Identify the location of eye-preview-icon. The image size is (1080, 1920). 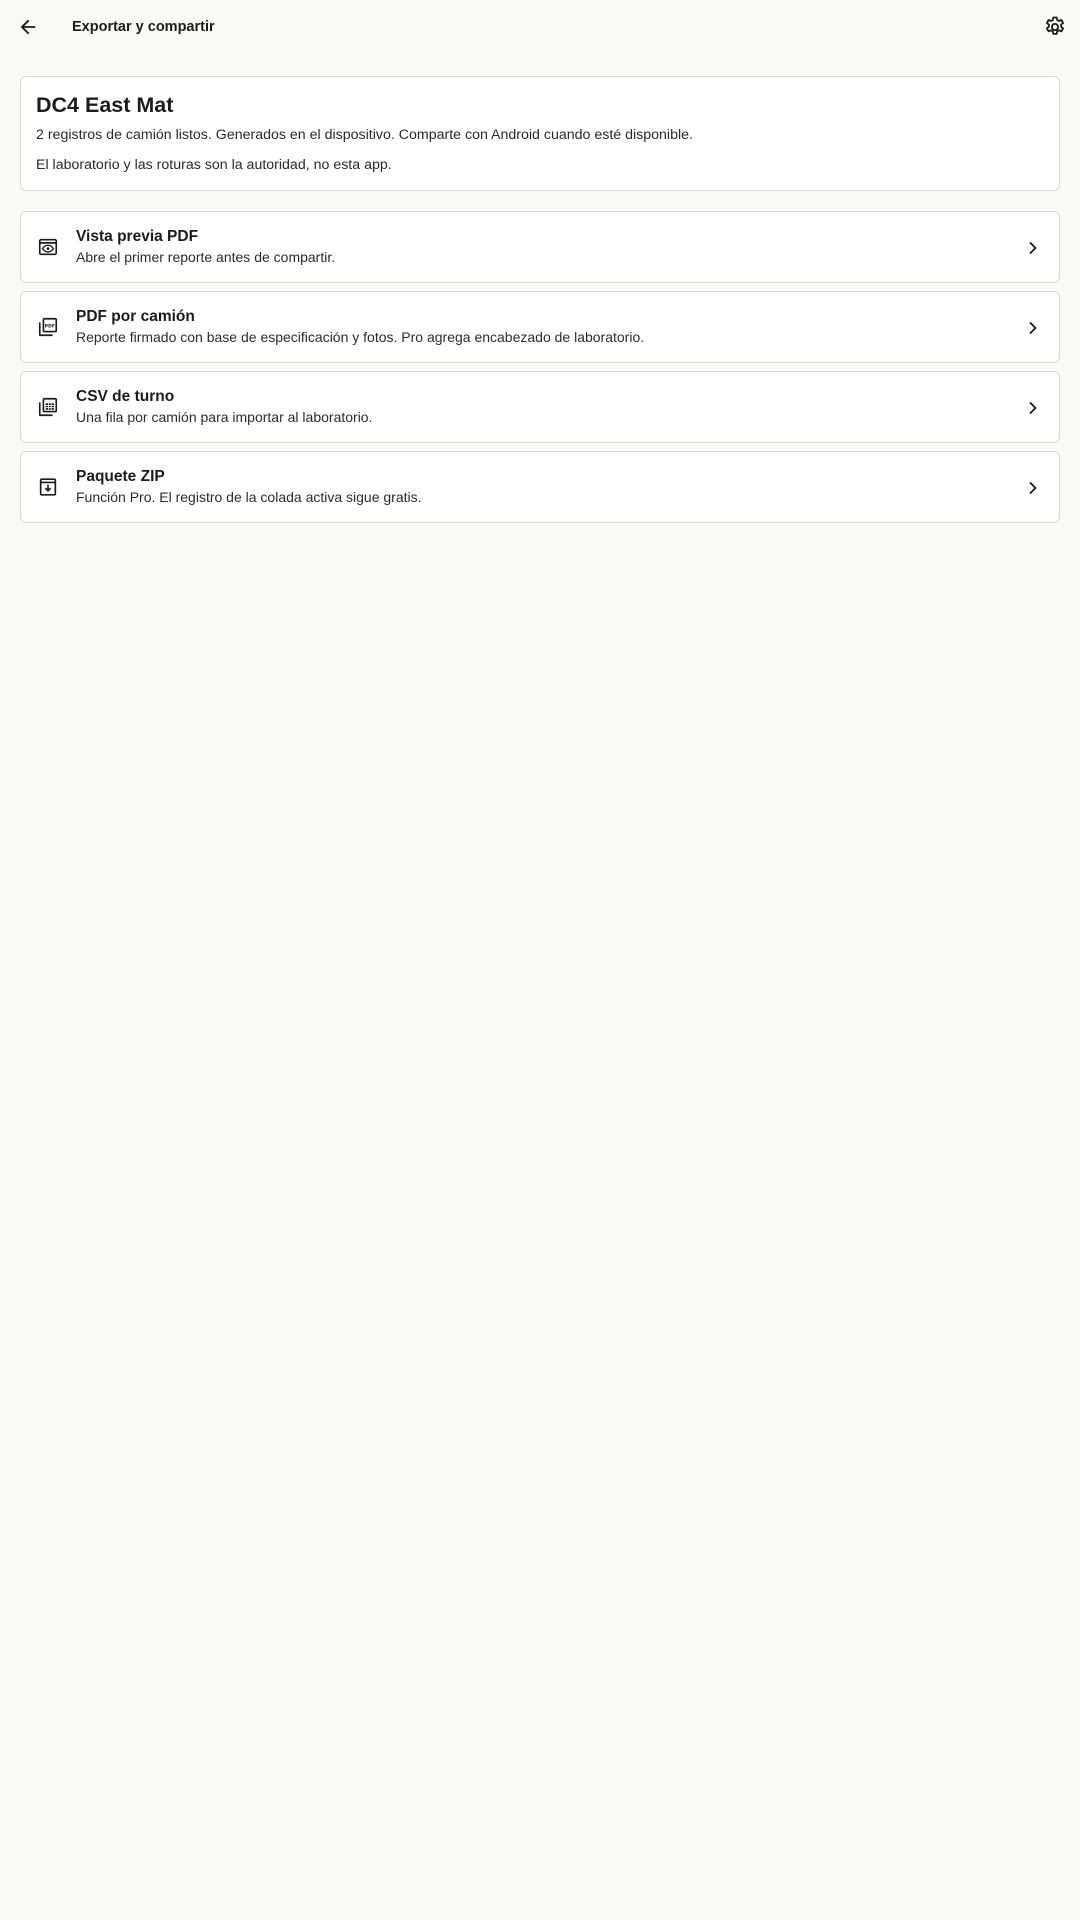
(48, 247).